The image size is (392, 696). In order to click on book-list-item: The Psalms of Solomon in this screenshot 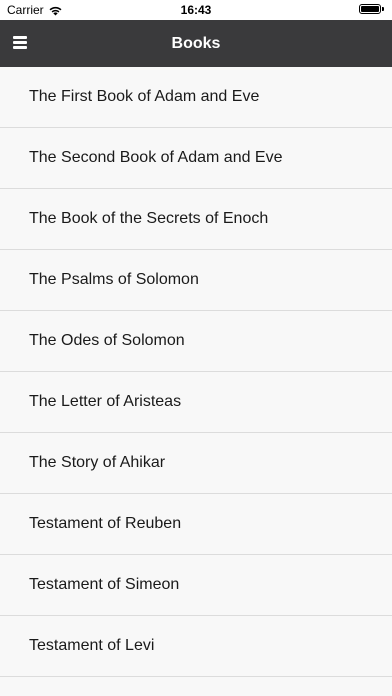, I will do `click(196, 280)`.